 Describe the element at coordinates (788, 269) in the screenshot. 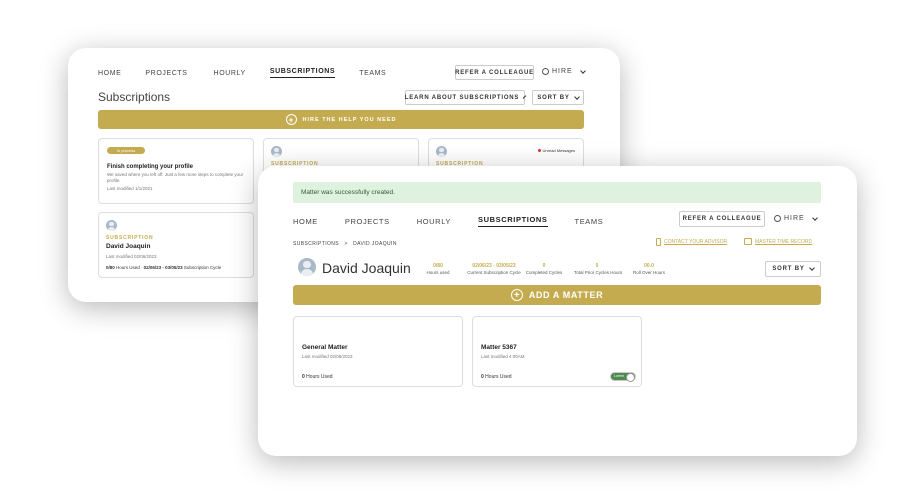

I see `front-sort-label: SORT BY` at that location.